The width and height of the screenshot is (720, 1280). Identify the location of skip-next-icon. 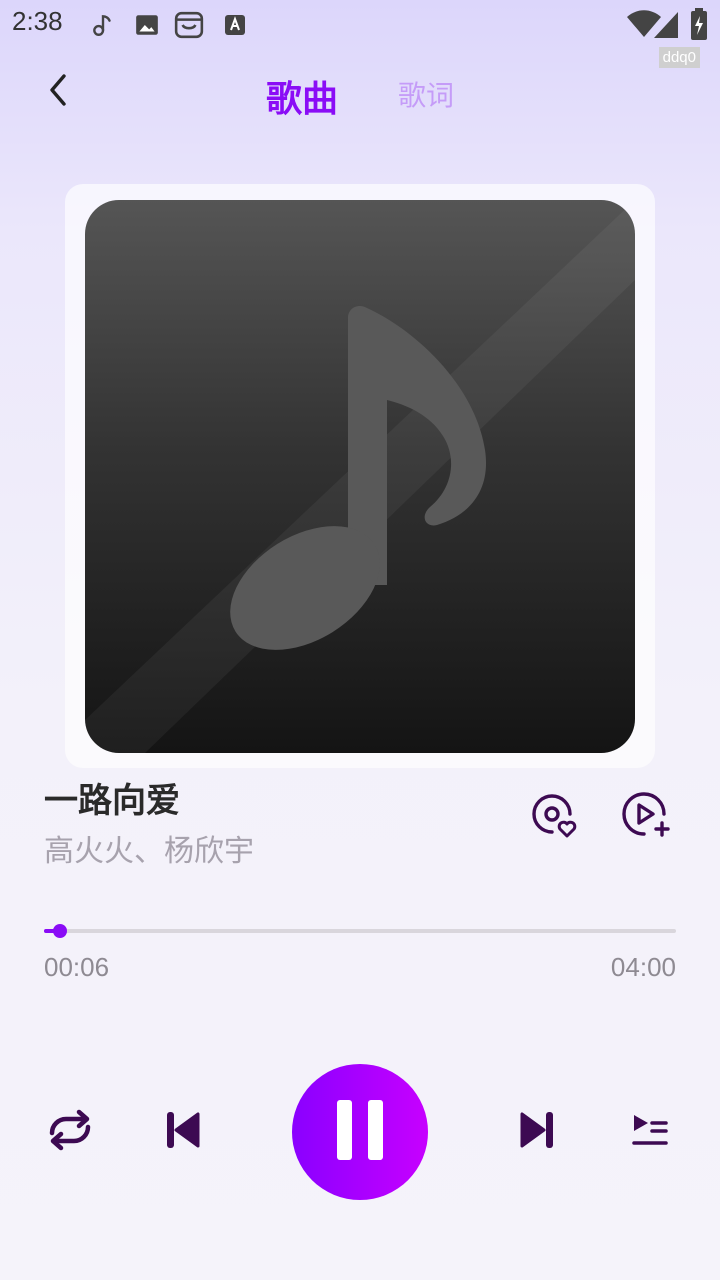
(537, 1132).